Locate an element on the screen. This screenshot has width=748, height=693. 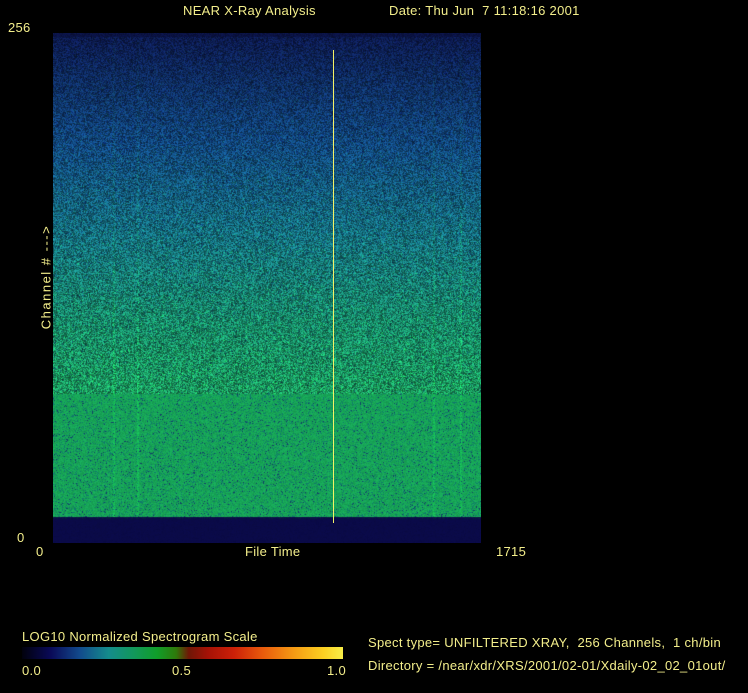
x-axis-label: File Time is located at coordinates (273, 551).